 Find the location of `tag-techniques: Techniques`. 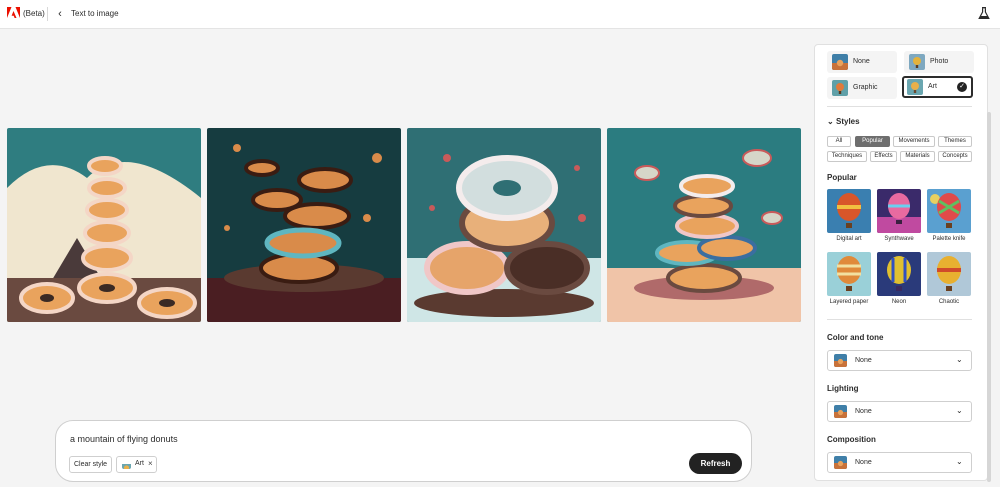

tag-techniques: Techniques is located at coordinates (847, 156).